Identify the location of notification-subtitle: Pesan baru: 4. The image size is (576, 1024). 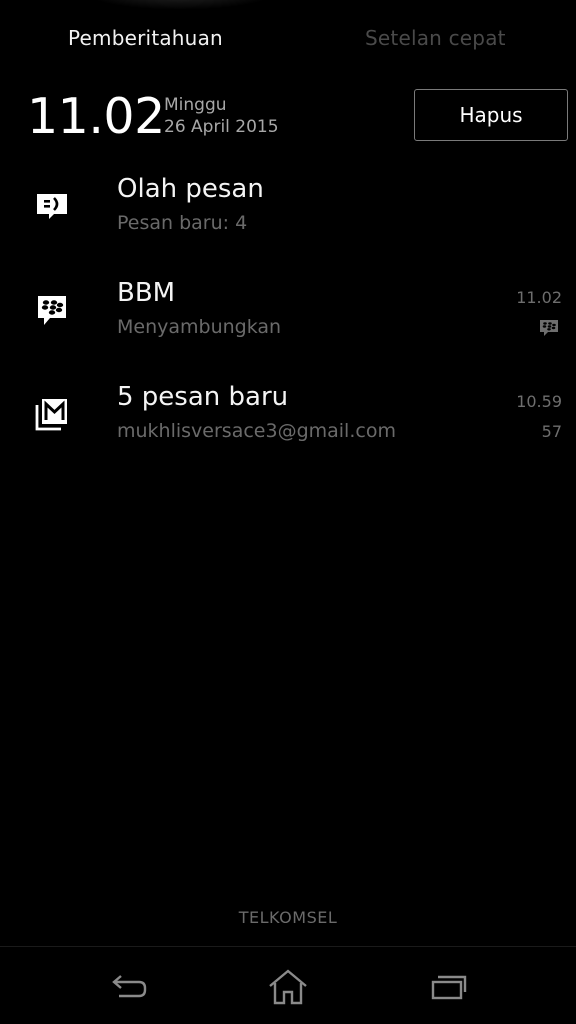
(182, 223).